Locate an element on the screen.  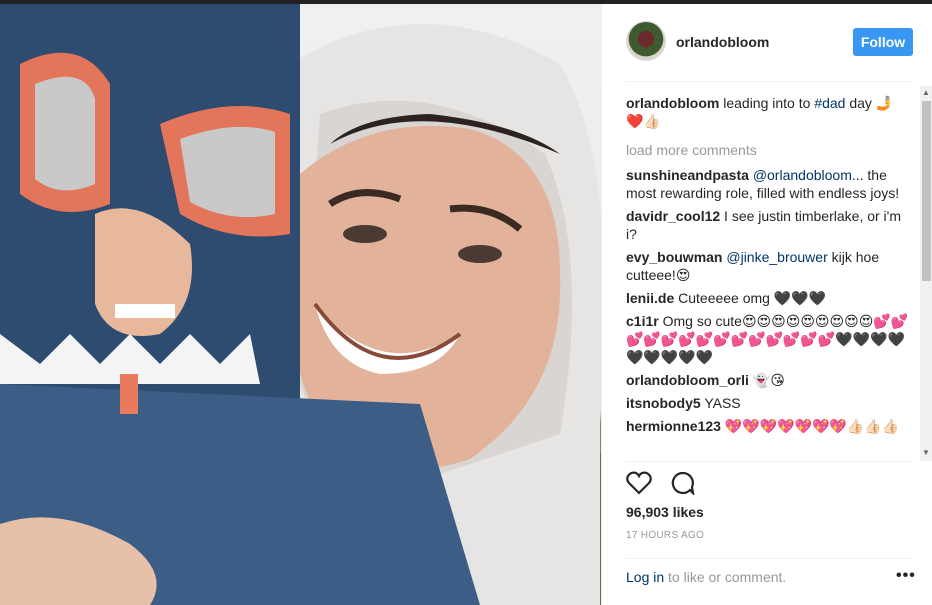
comment-text: YASS is located at coordinates (722, 403).